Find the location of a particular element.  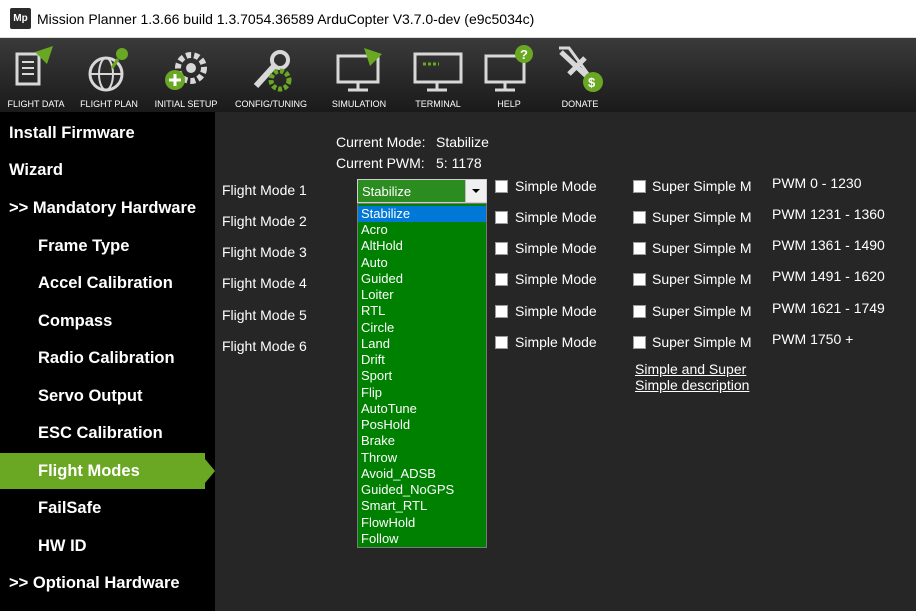

dropdown-option: Flip is located at coordinates (422, 393).